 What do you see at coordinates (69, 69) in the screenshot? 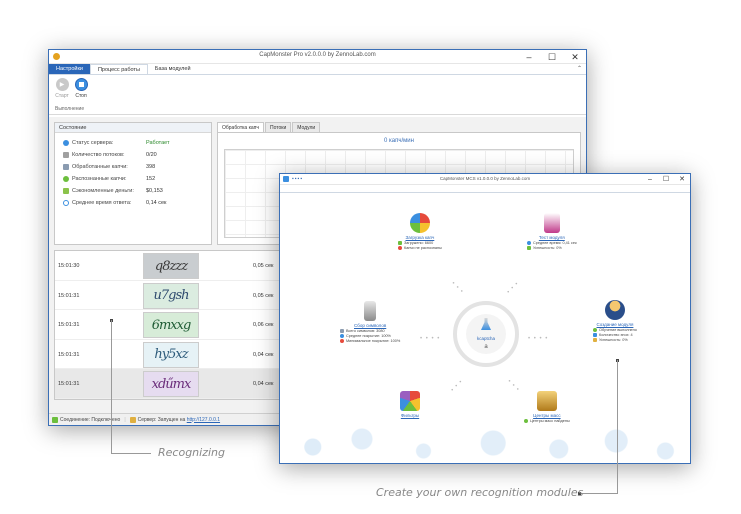
I see `tab-settings: Настройки` at bounding box center [69, 69].